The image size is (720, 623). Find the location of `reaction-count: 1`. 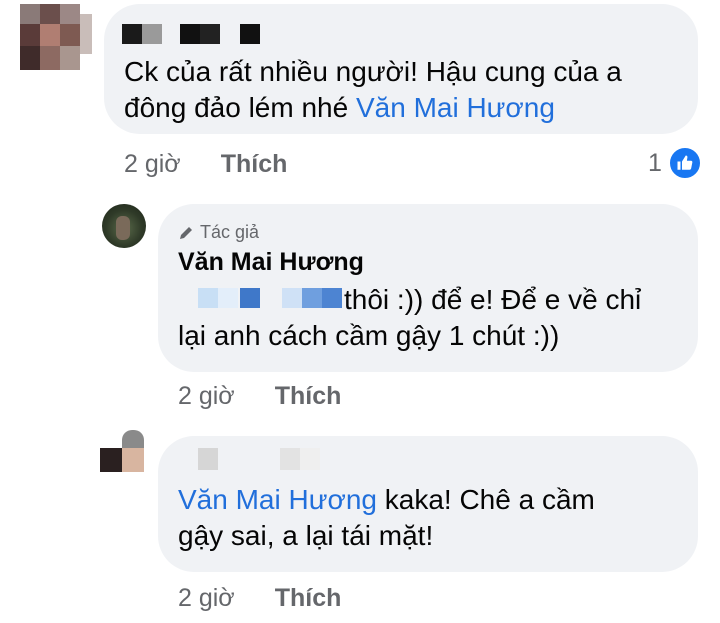

reaction-count: 1 is located at coordinates (675, 163).